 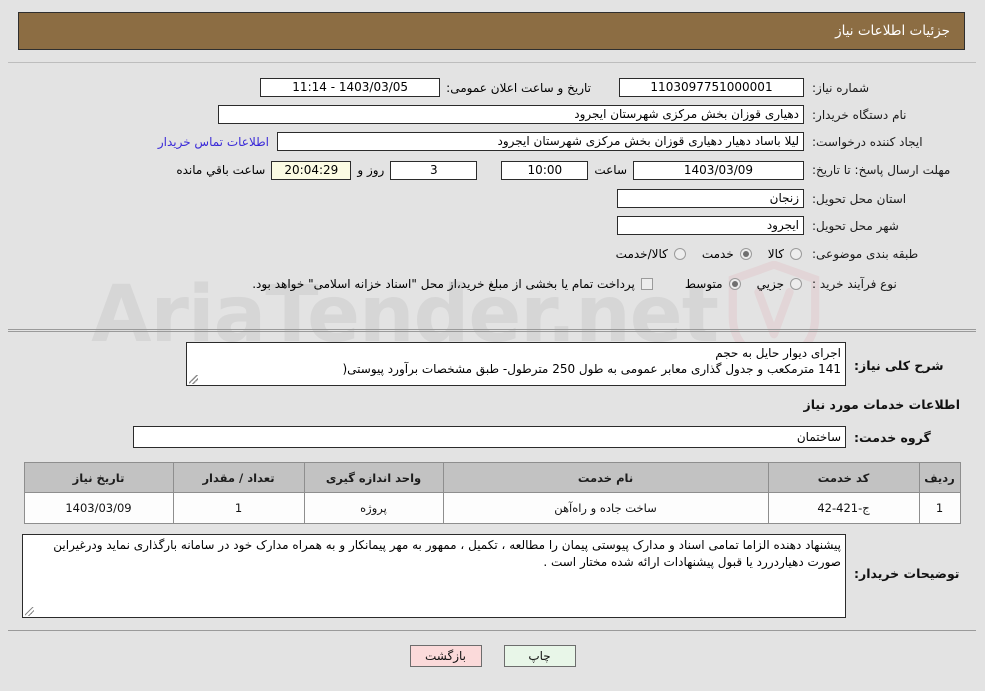 I want to click on radio-category-kala, so click(x=796, y=254).